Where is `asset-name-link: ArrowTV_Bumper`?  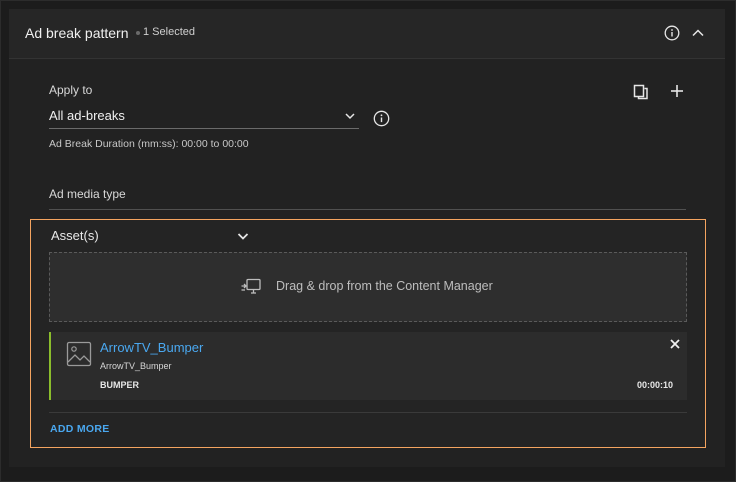
asset-name-link: ArrowTV_Bumper is located at coordinates (151, 347).